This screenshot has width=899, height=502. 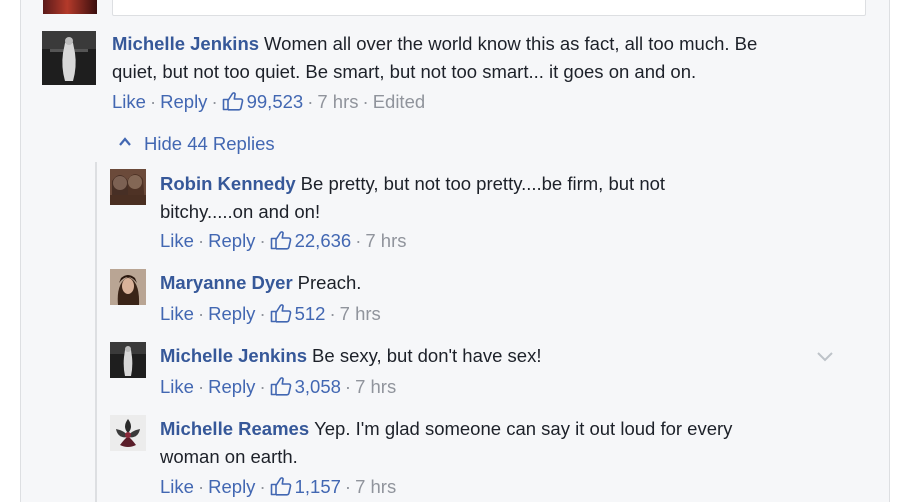 I want to click on reply-author: Robin Kennedy, so click(x=228, y=183).